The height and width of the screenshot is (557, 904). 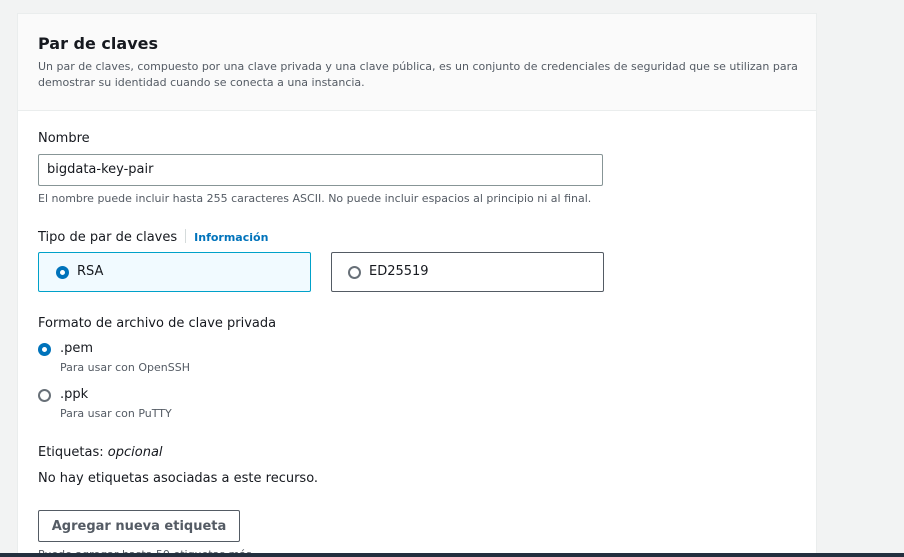 What do you see at coordinates (98, 43) in the screenshot?
I see `panel-title: Par de claves` at bounding box center [98, 43].